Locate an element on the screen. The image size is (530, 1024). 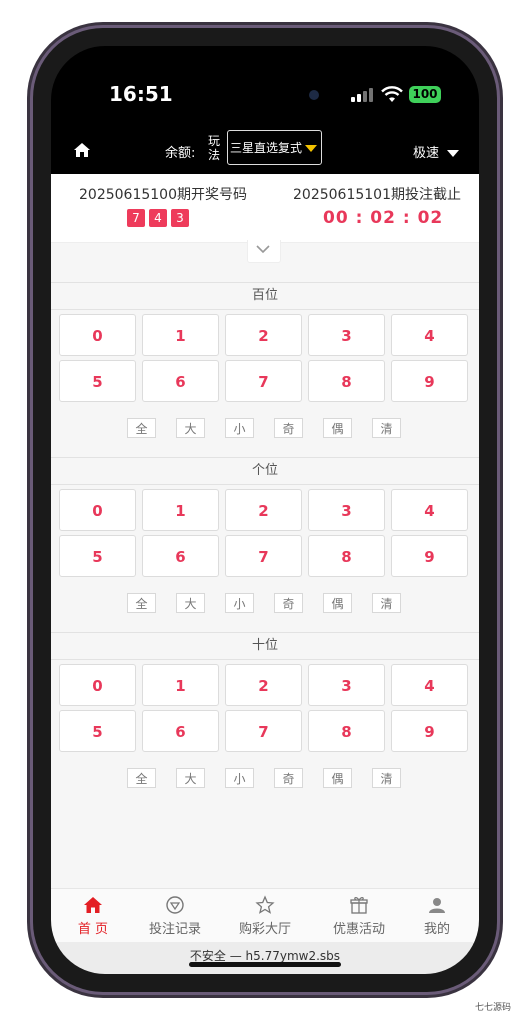
winning-ball: 7 is located at coordinates (136, 218).